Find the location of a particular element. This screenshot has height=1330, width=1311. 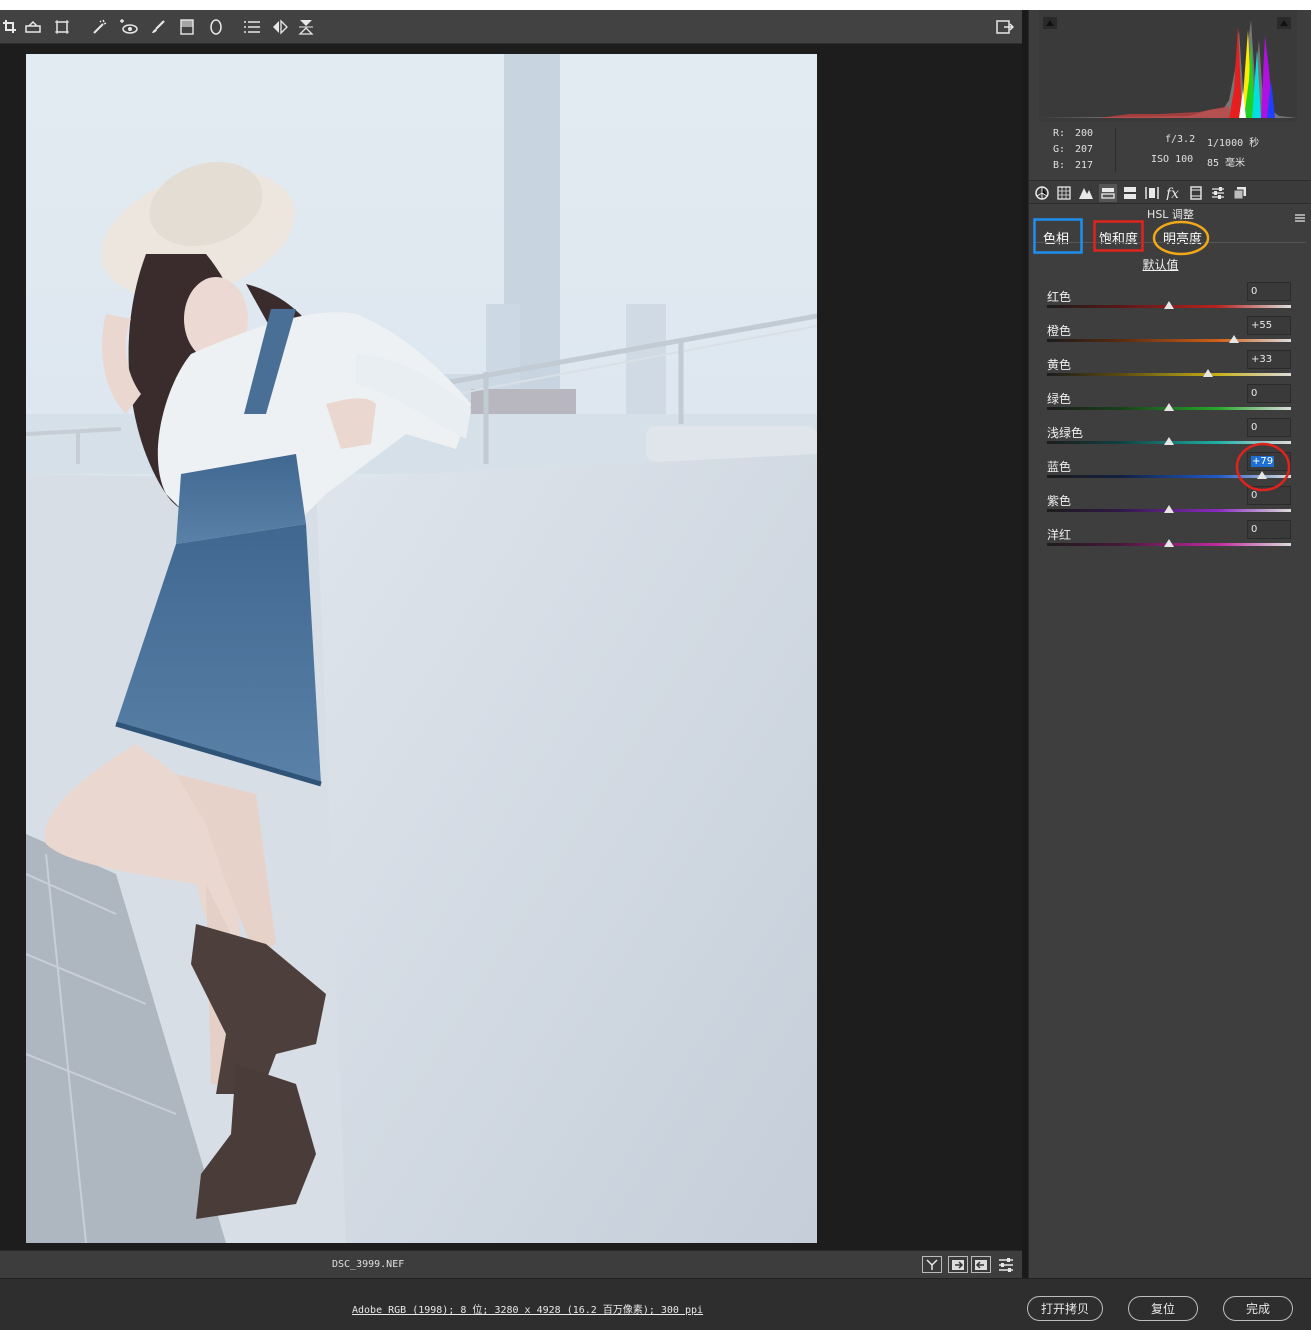

swap-settings-icon is located at coordinates (958, 1264).